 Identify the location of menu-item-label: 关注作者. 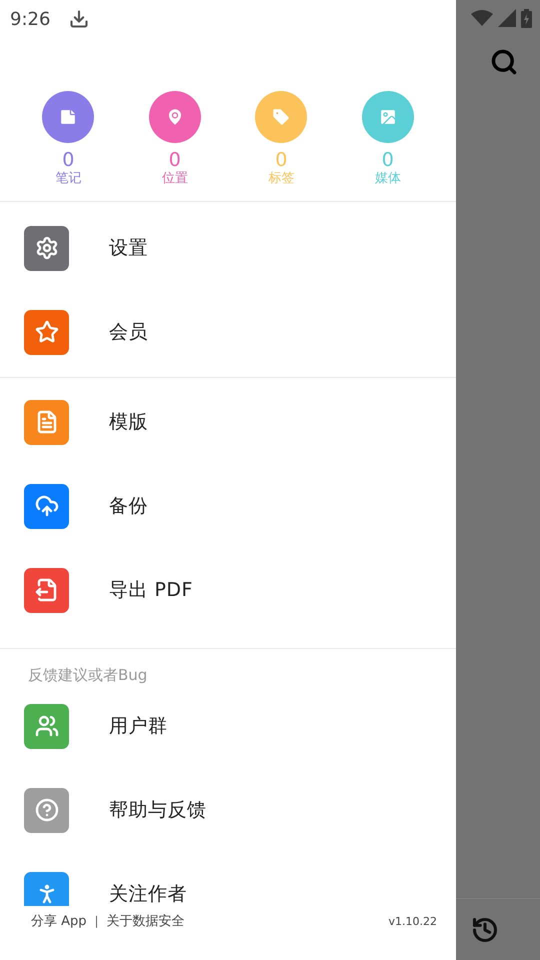
(148, 894).